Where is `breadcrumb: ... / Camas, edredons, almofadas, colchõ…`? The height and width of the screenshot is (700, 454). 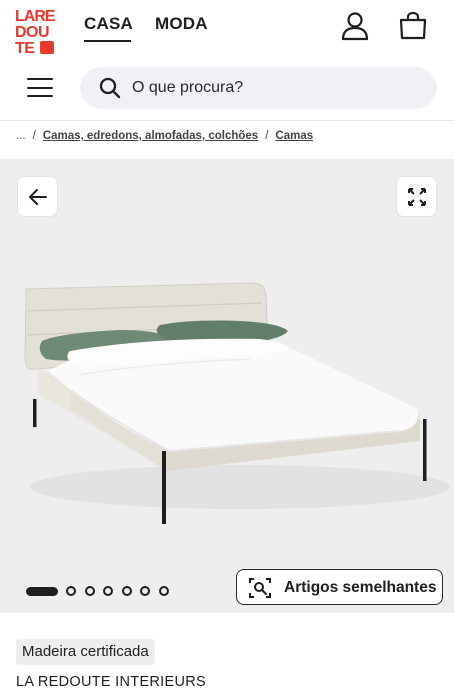 breadcrumb: ... / Camas, edredons, almofadas, colchõ… is located at coordinates (164, 136).